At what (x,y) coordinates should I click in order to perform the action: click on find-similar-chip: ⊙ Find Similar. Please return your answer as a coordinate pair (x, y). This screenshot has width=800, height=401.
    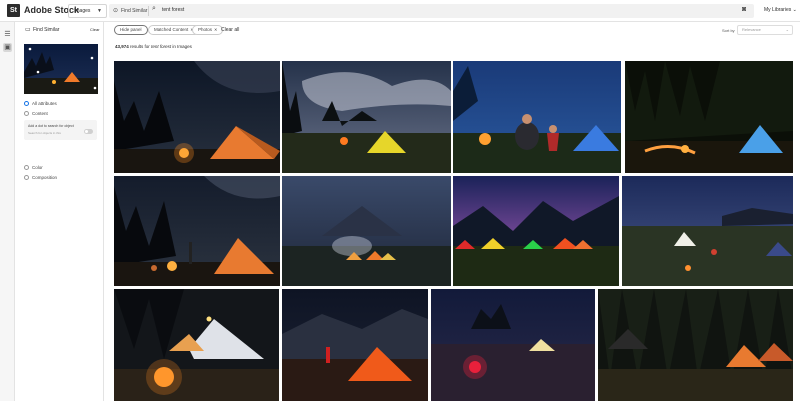
    Looking at the image, I should click on (129, 11).